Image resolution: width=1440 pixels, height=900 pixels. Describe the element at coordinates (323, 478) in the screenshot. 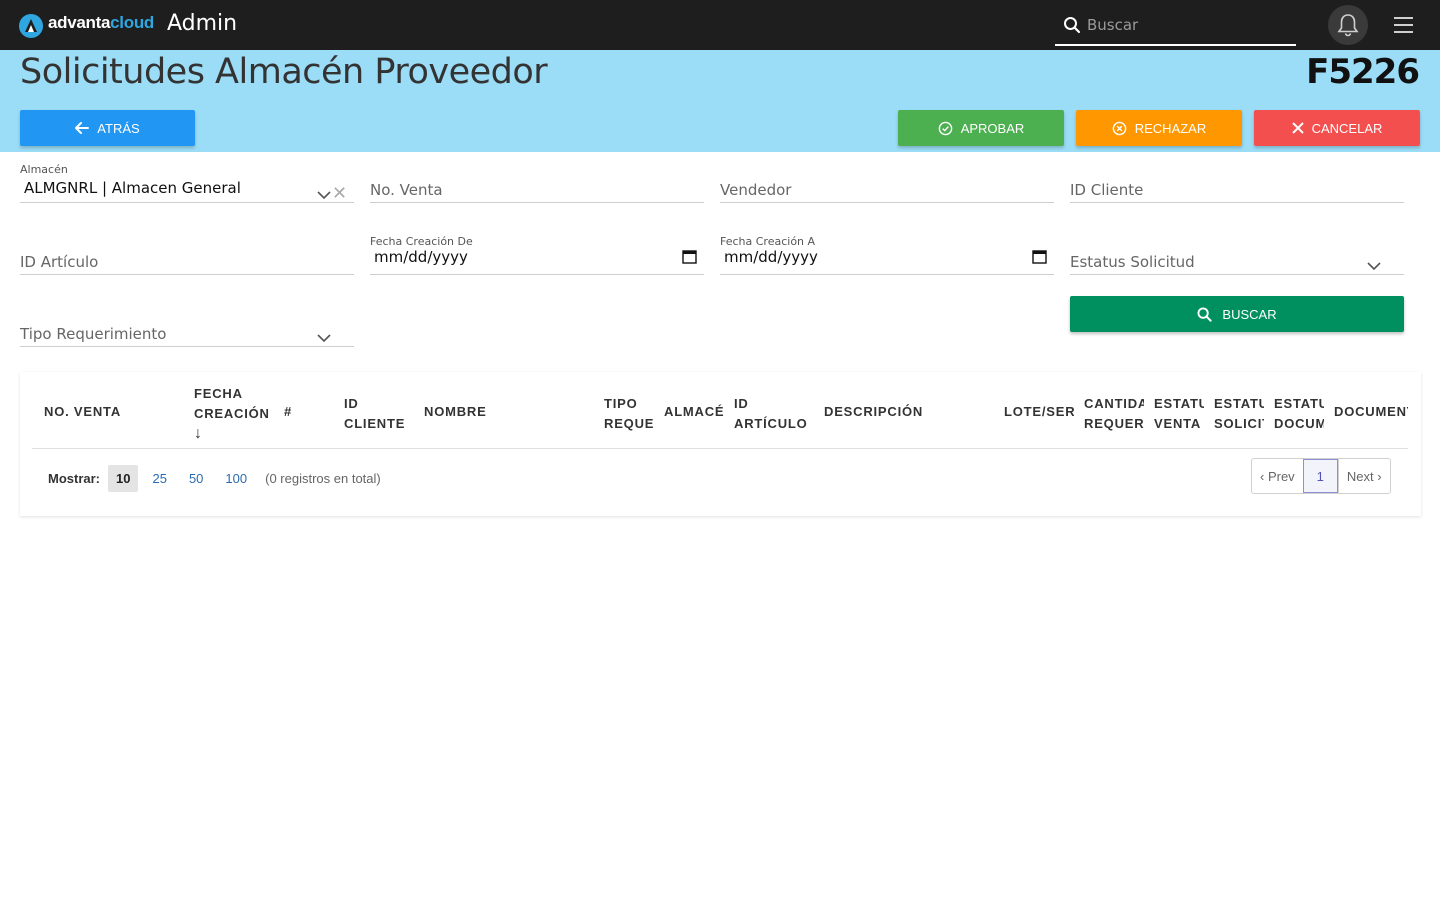

I see `total-records: (0 registros en total)` at that location.